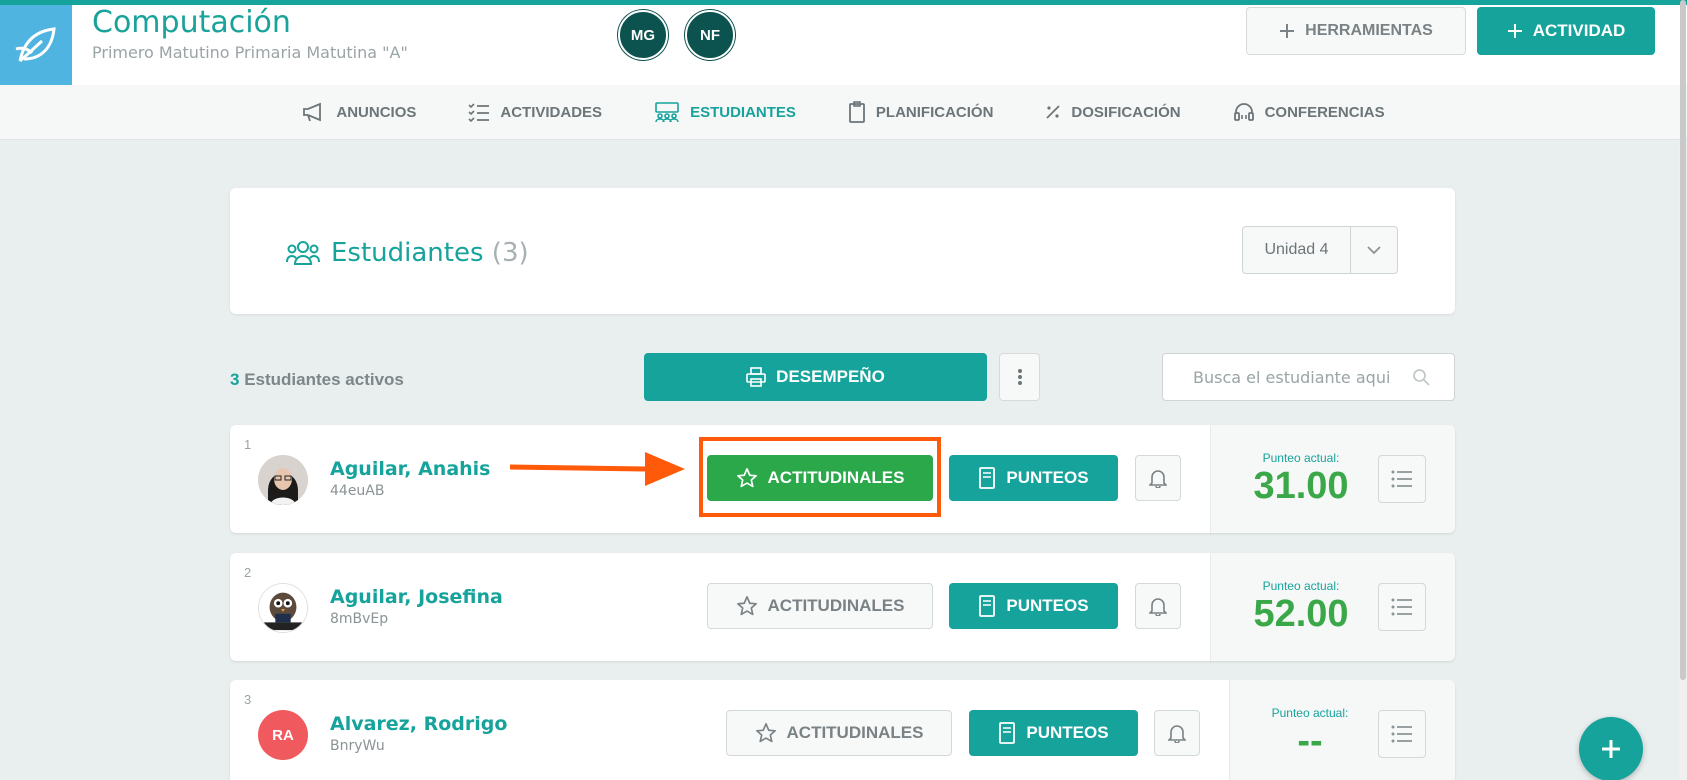 This screenshot has height=780, width=1687. What do you see at coordinates (743, 112) in the screenshot?
I see `tab-label: ESTUDIANTES` at bounding box center [743, 112].